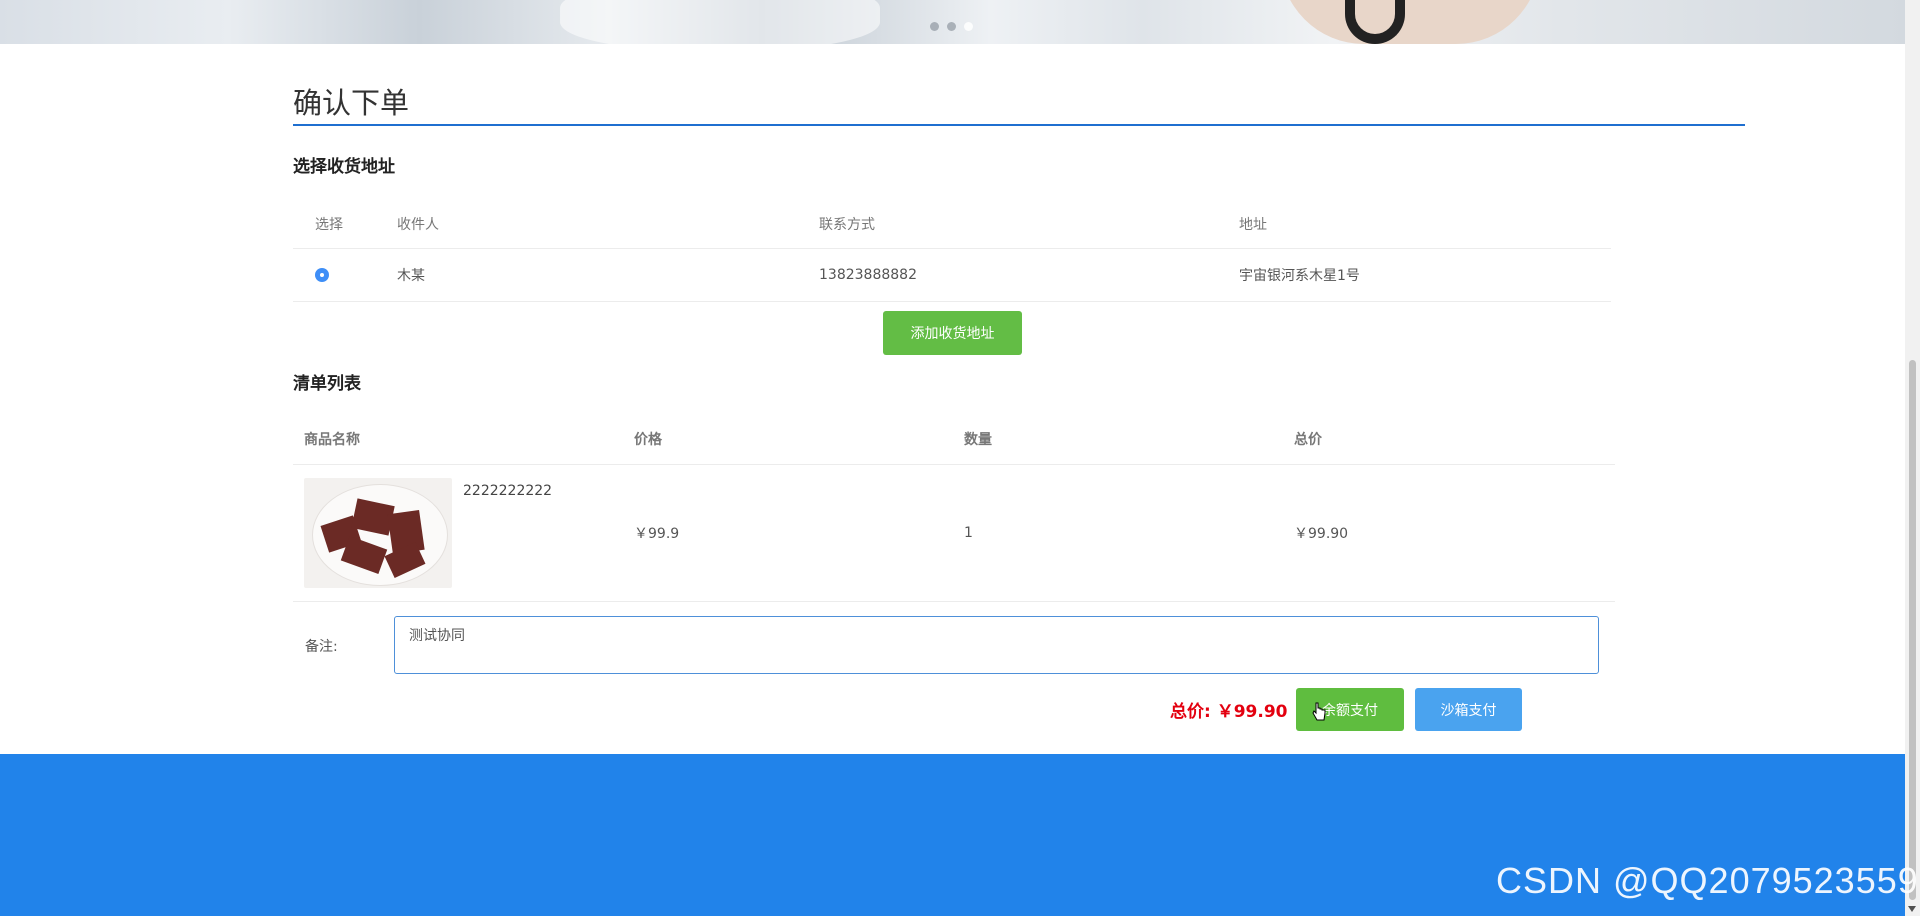 Image resolution: width=1920 pixels, height=916 pixels. Describe the element at coordinates (968, 26) in the screenshot. I see `carousel-dot-active` at that location.